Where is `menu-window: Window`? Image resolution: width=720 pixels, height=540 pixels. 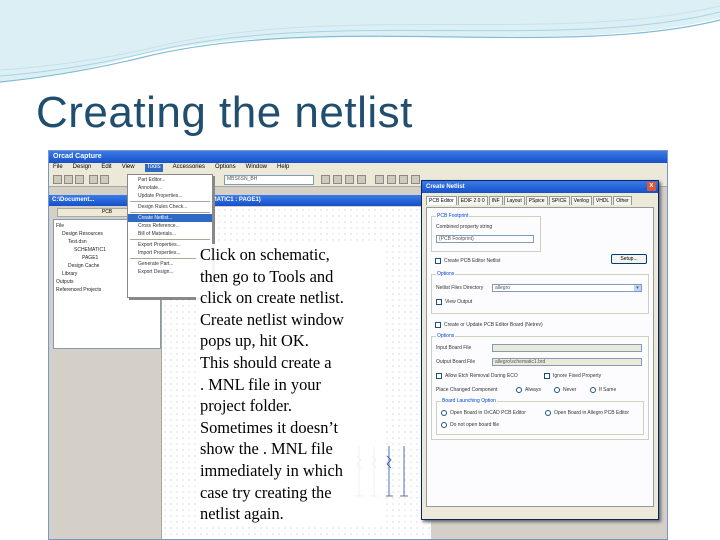 menu-window: Window is located at coordinates (256, 168).